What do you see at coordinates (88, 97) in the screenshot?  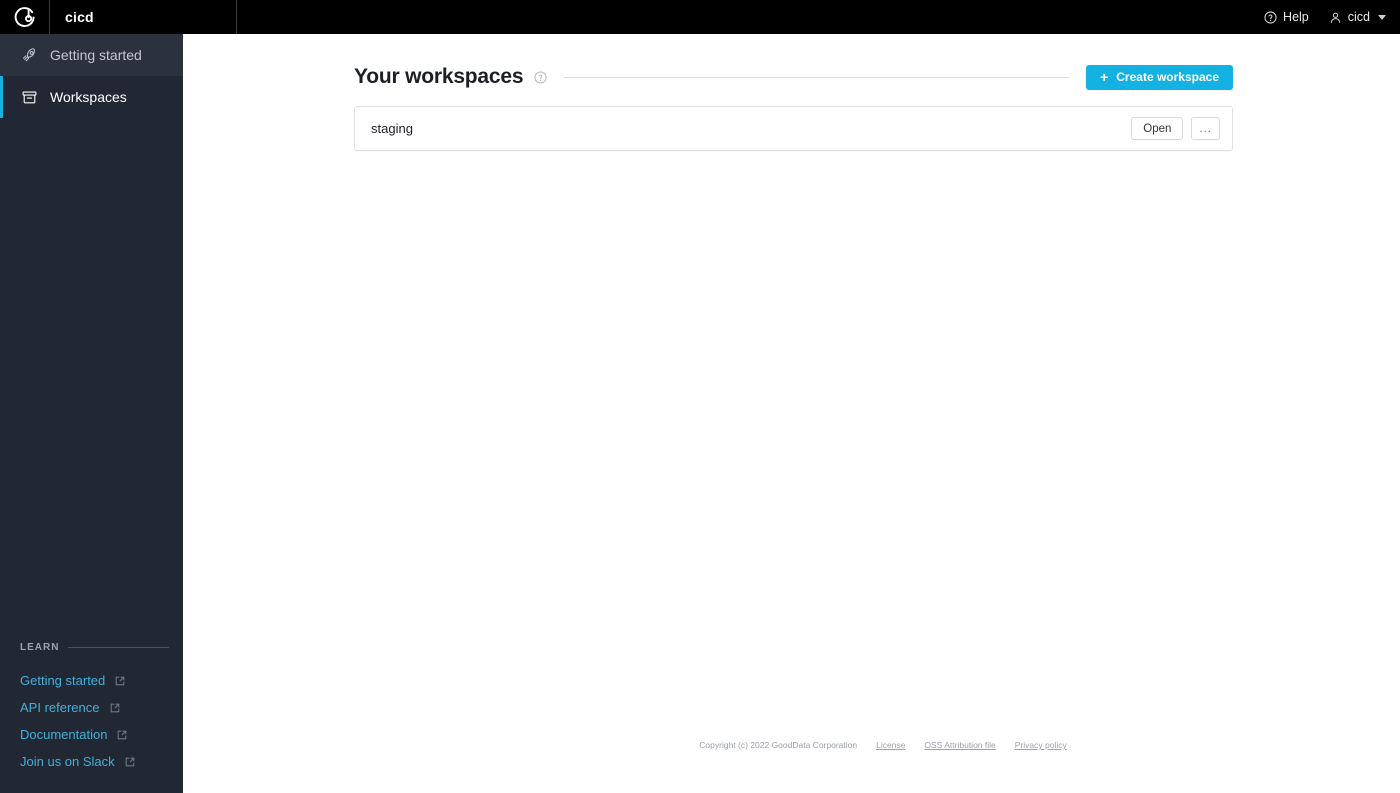 I see `sidebar-item-label: Workspaces` at bounding box center [88, 97].